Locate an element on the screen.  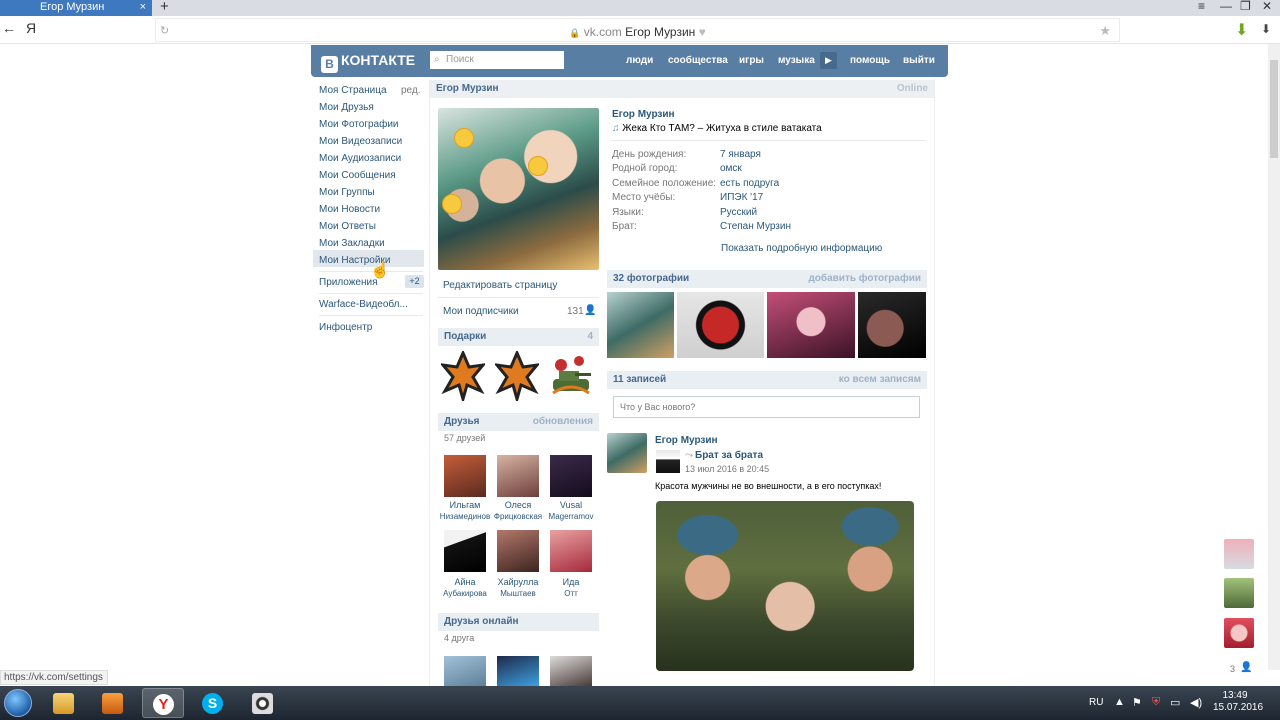
friend-name: Vusal Magerramov is located at coordinates (571, 511).